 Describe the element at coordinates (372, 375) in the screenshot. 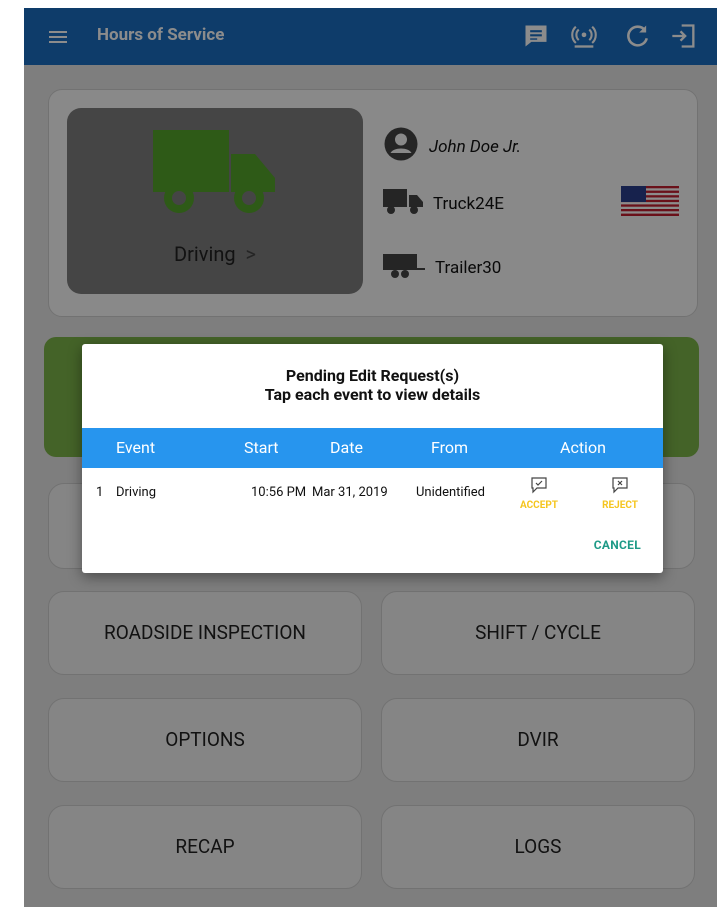

I see `dialog-title-line1: Pending Edit Request(s)` at that location.